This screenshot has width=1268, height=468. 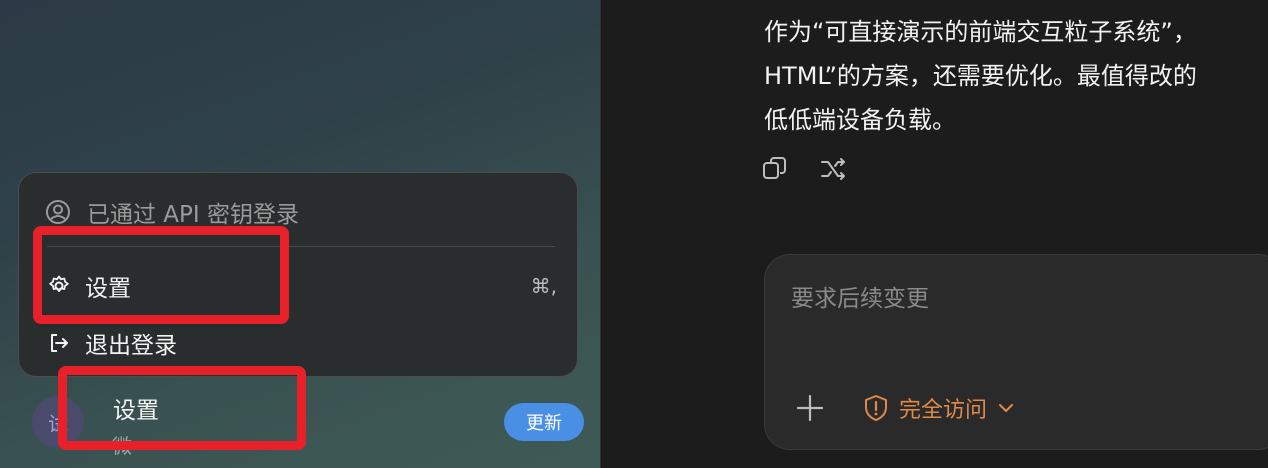 What do you see at coordinates (161, 275) in the screenshot?
I see `highlight-box-settings-menu` at bounding box center [161, 275].